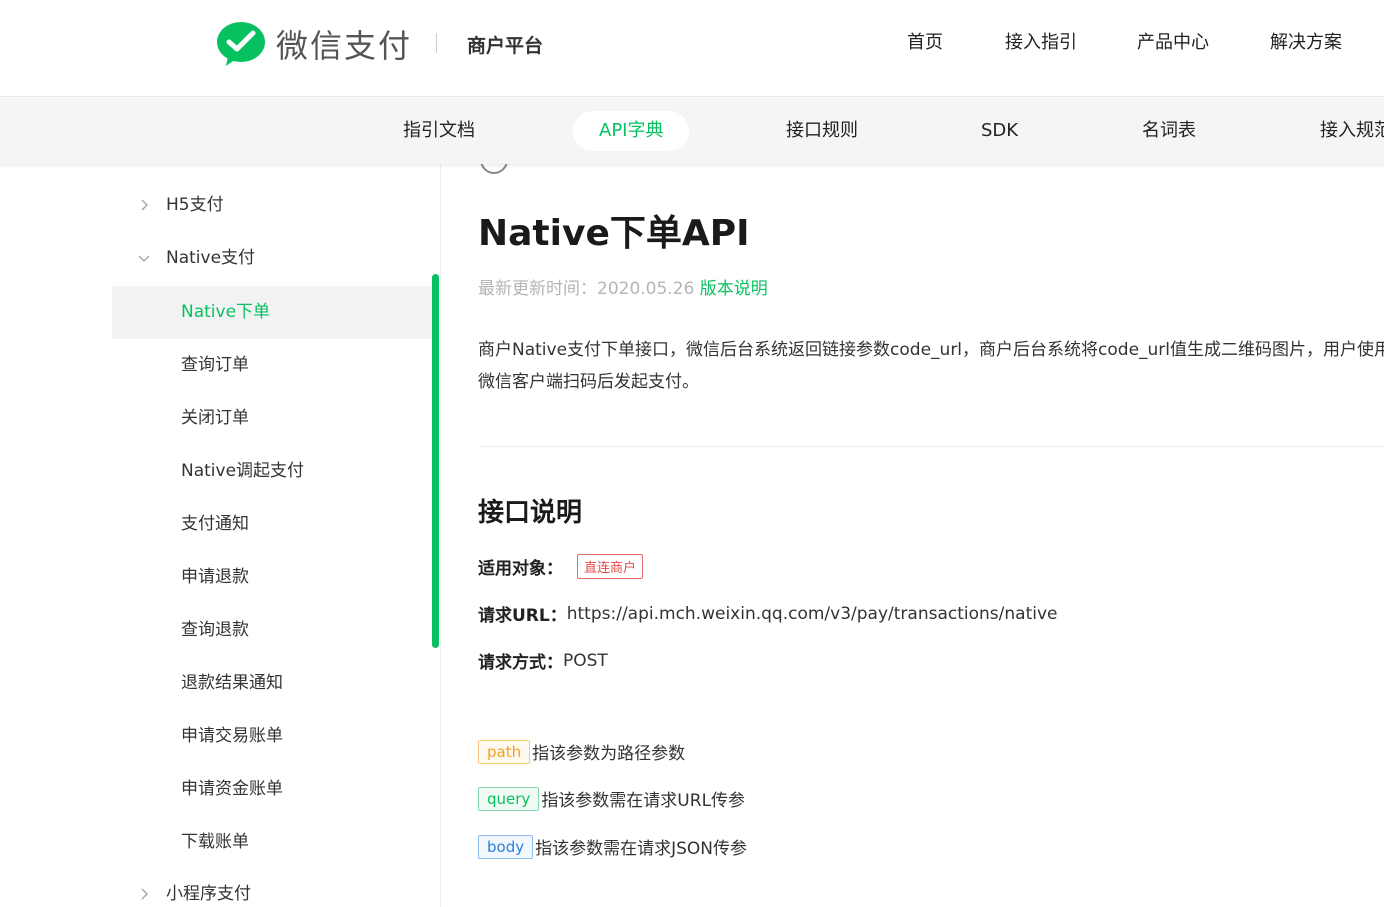  I want to click on topnav-home: 首页, so click(925, 41).